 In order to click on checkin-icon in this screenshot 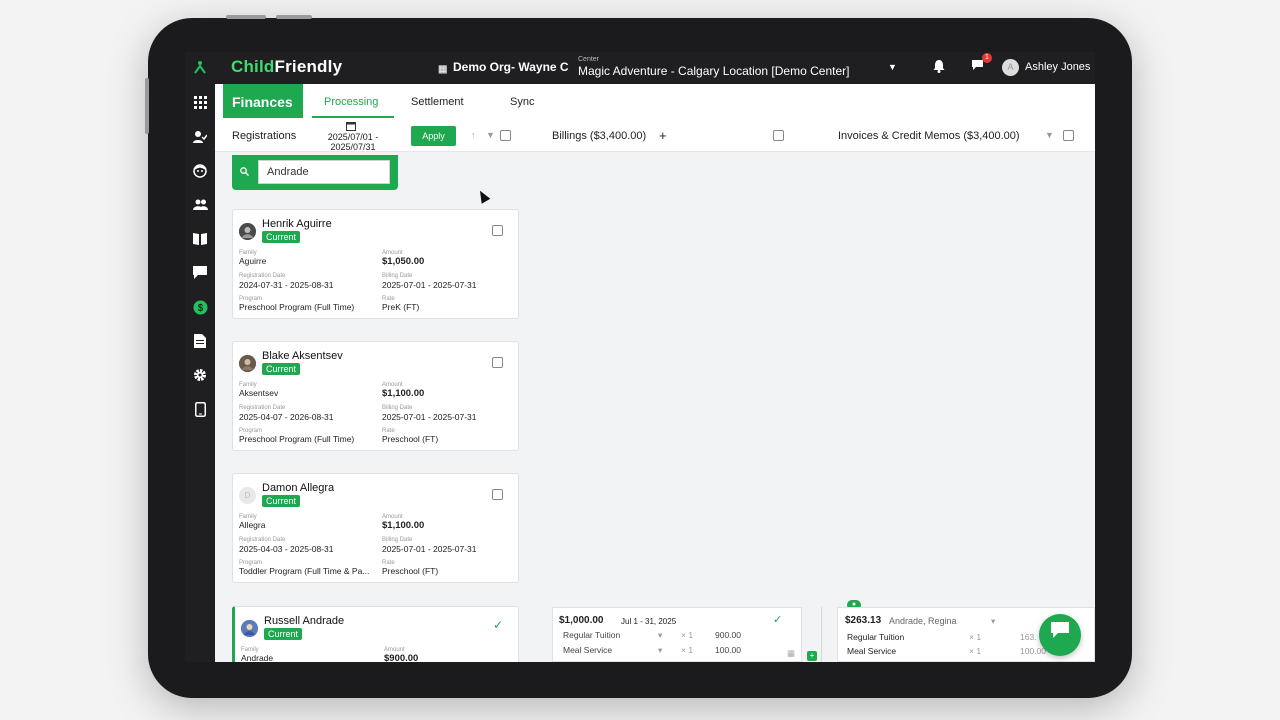, I will do `click(200, 138)`.